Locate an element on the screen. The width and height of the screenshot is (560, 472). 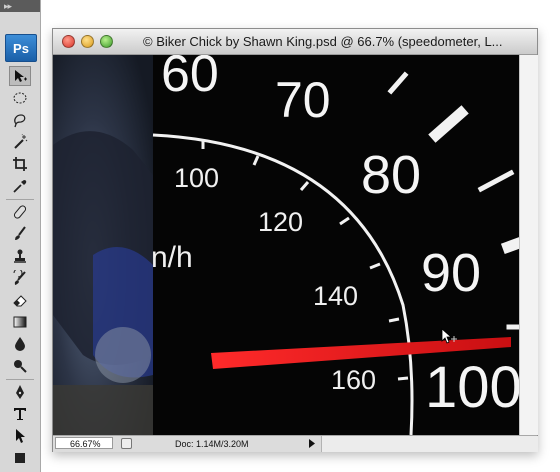
inner-number-160: 160 is located at coordinates (353, 380).